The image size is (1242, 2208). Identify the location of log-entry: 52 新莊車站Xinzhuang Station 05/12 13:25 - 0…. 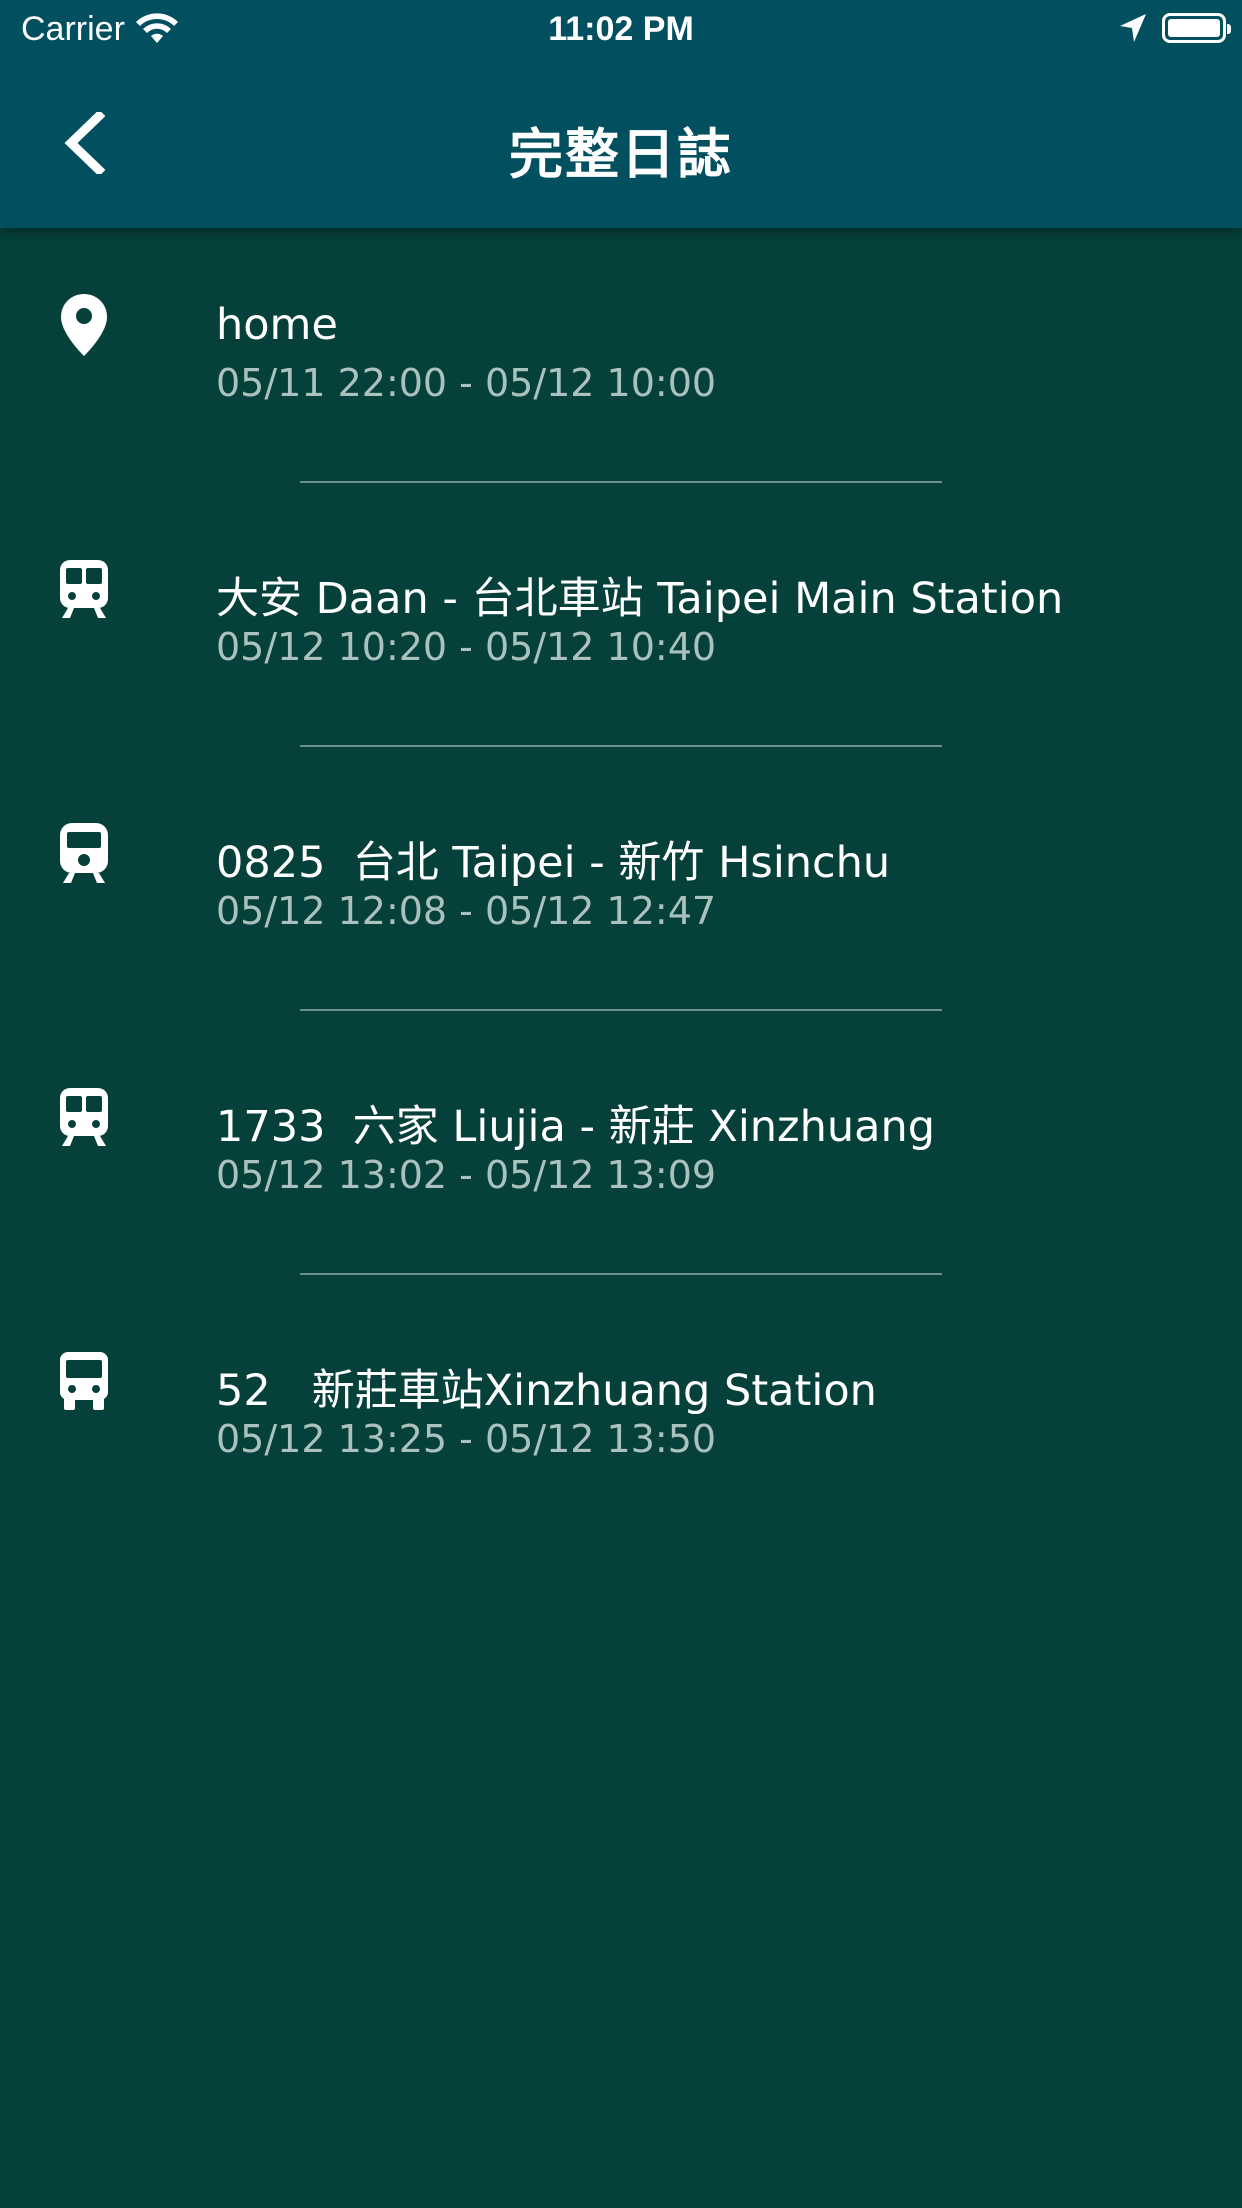
(621, 1416).